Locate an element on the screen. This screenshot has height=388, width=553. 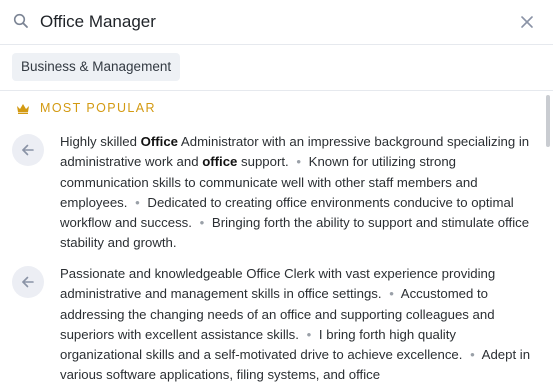
text-segment: Highly skilled is located at coordinates (100, 141).